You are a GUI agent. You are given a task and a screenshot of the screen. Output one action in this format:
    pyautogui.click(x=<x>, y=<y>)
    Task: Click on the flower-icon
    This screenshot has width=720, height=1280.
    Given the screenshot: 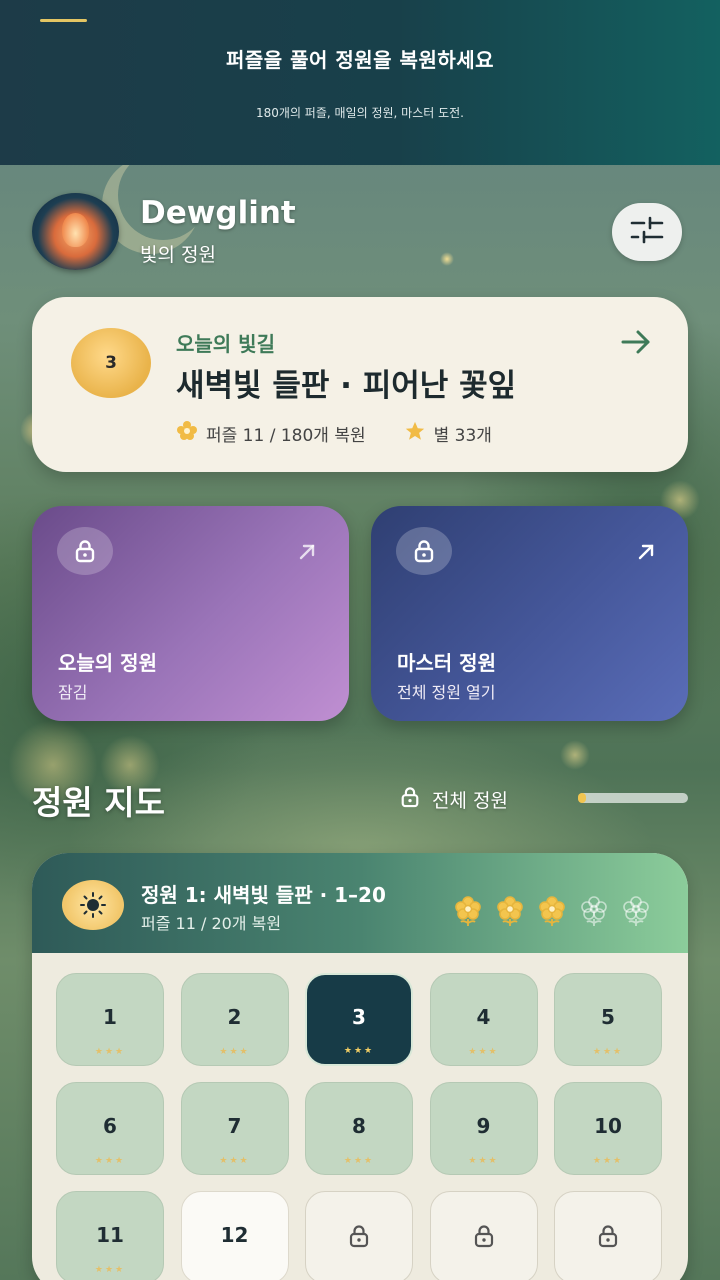 What is the action you would take?
    pyautogui.click(x=187, y=433)
    